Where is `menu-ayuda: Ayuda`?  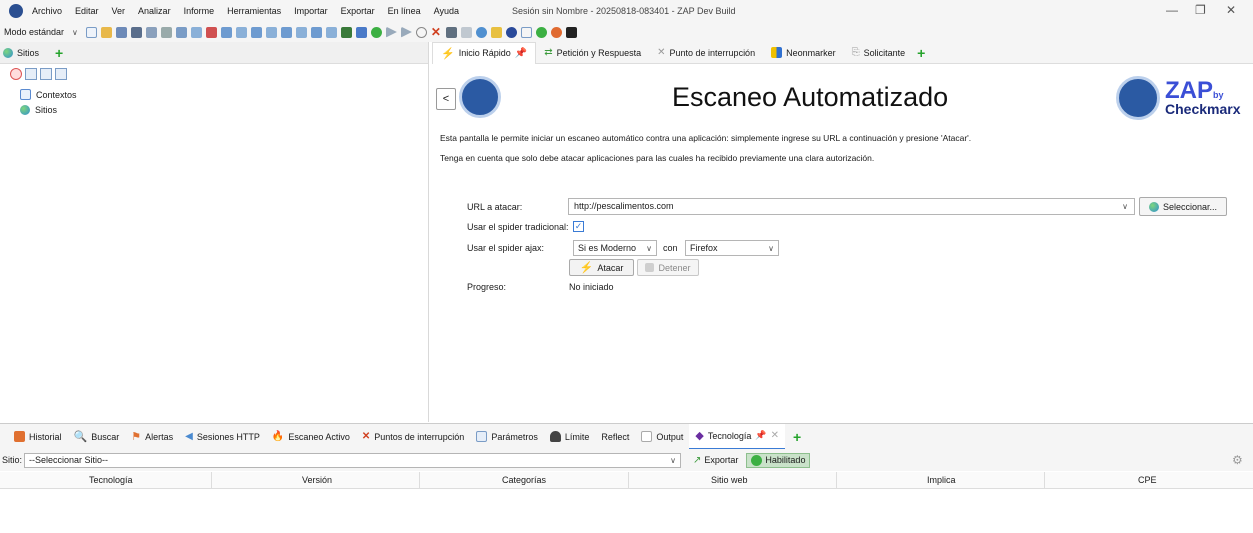
menu-ayuda: Ayuda is located at coordinates (446, 11).